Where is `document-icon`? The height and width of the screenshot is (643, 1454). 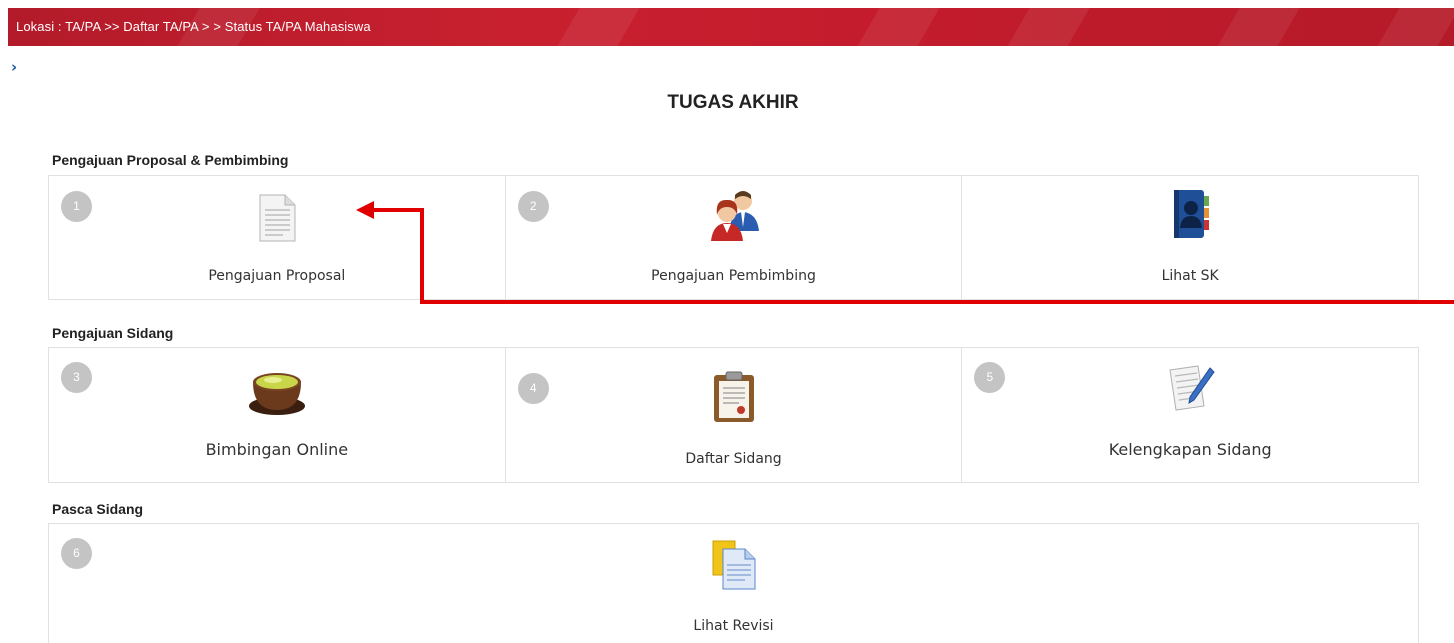 document-icon is located at coordinates (277, 220).